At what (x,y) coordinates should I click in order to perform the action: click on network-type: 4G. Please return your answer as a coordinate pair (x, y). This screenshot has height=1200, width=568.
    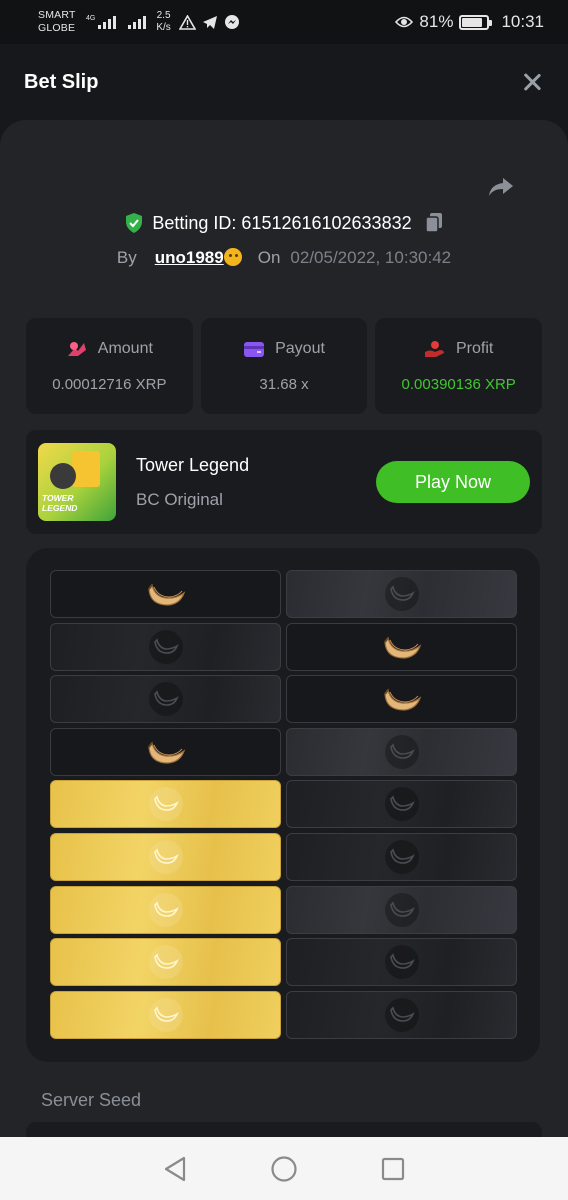
    Looking at the image, I should click on (91, 18).